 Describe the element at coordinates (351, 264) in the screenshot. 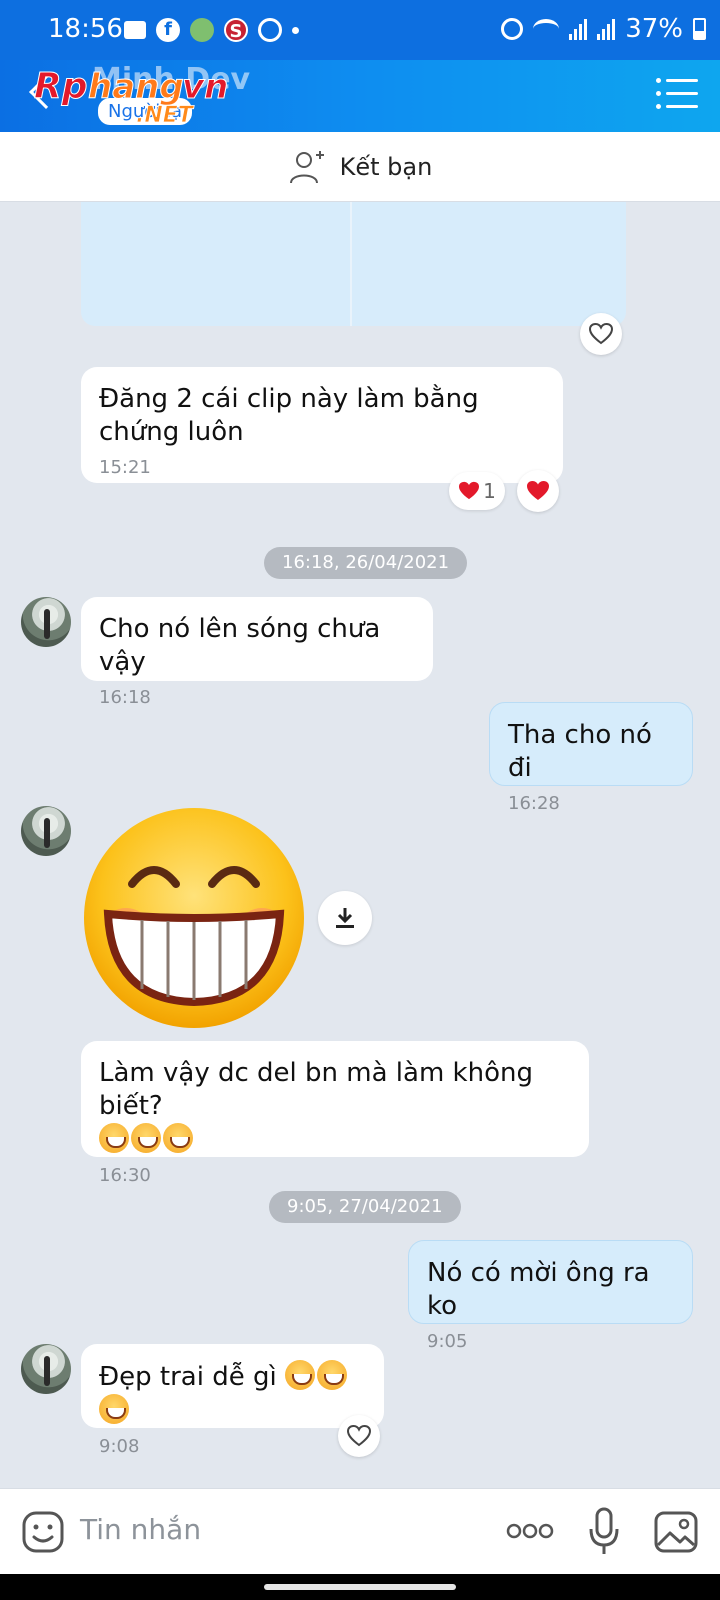

I see `media-divider` at that location.